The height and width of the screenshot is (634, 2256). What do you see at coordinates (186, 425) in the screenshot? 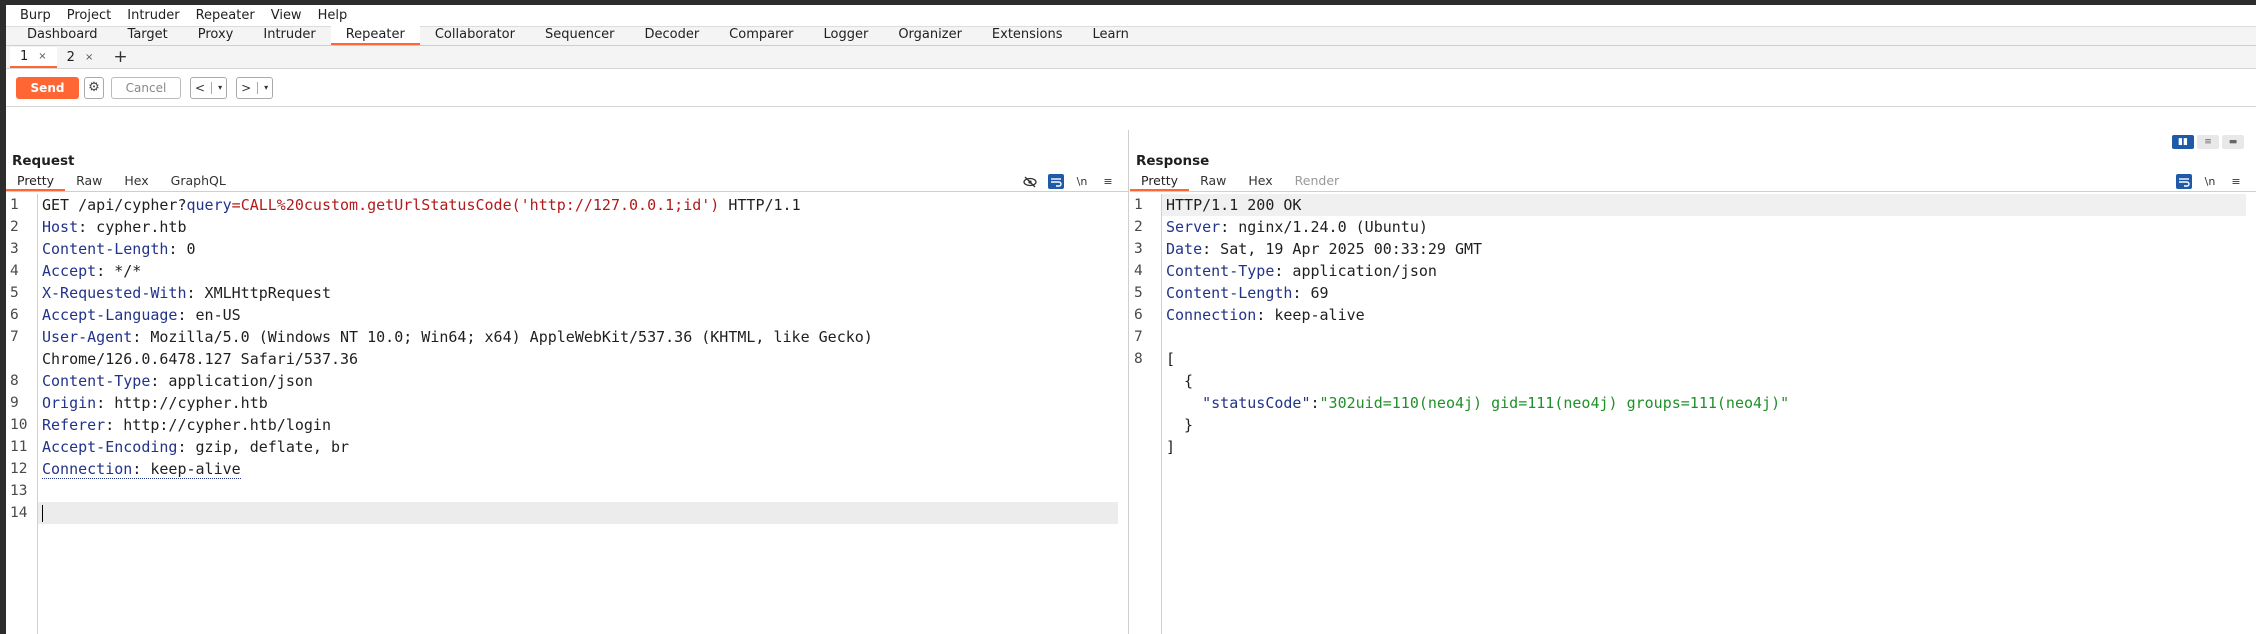
I see `header-line: Referer: http://cypher.htb/login` at bounding box center [186, 425].